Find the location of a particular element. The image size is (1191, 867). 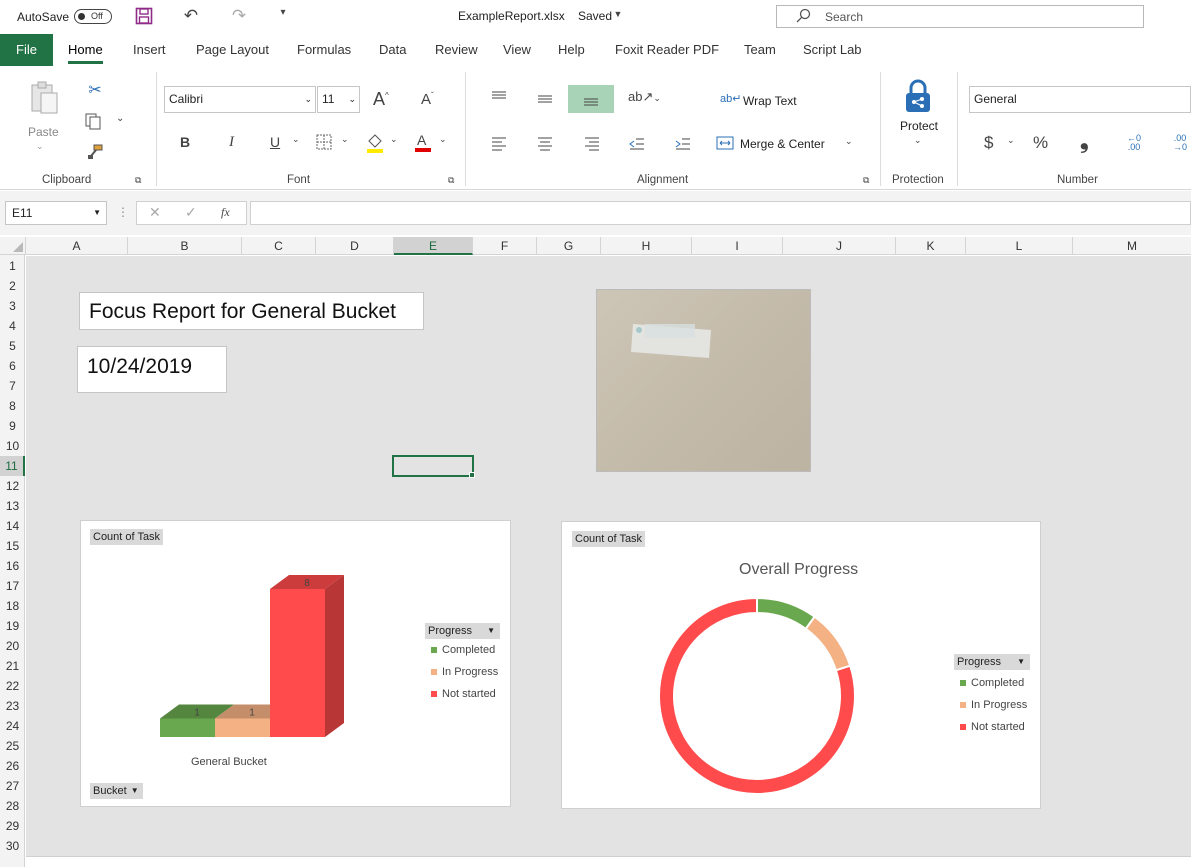

column-header-f: F is located at coordinates (505, 246).